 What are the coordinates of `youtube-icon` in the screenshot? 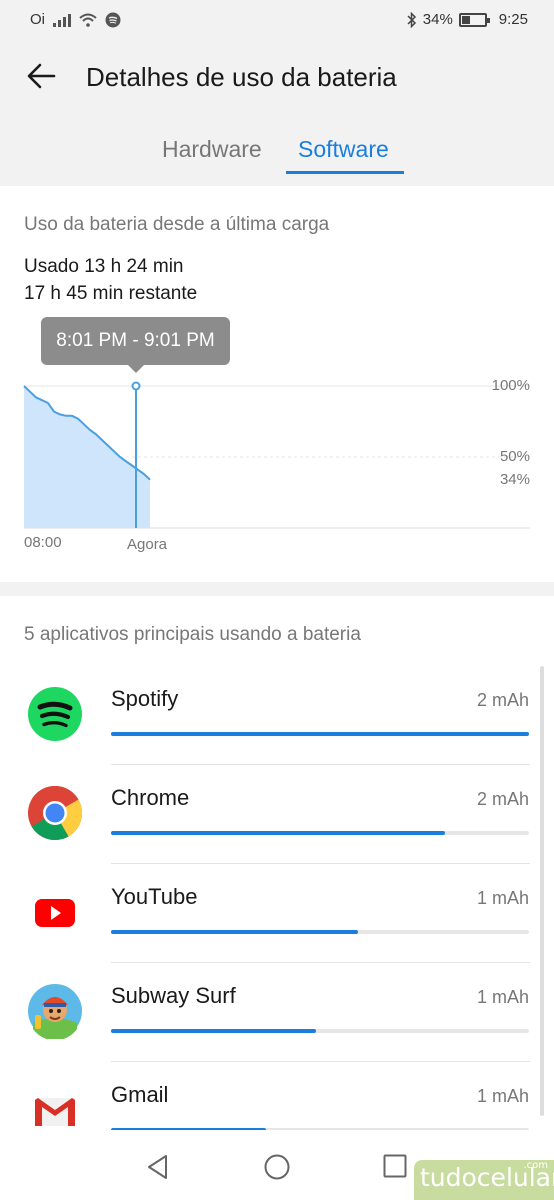 It's located at (55, 913).